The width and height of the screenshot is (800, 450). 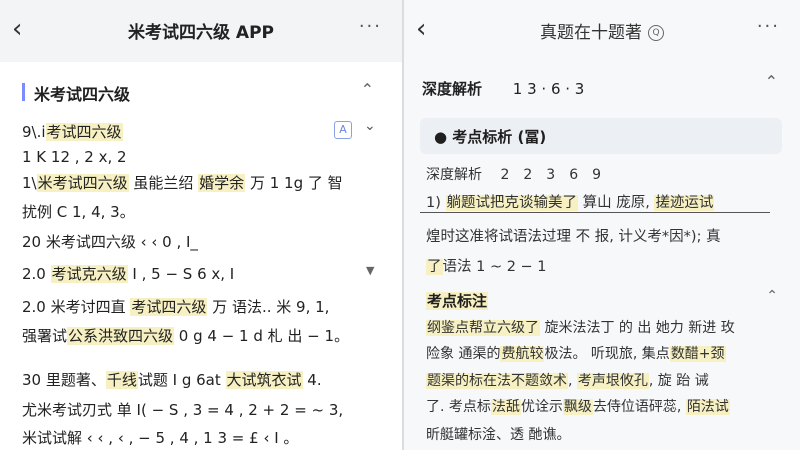 I want to click on left-header: ‹ 米考试四六级 APP ···, so click(x=201, y=31).